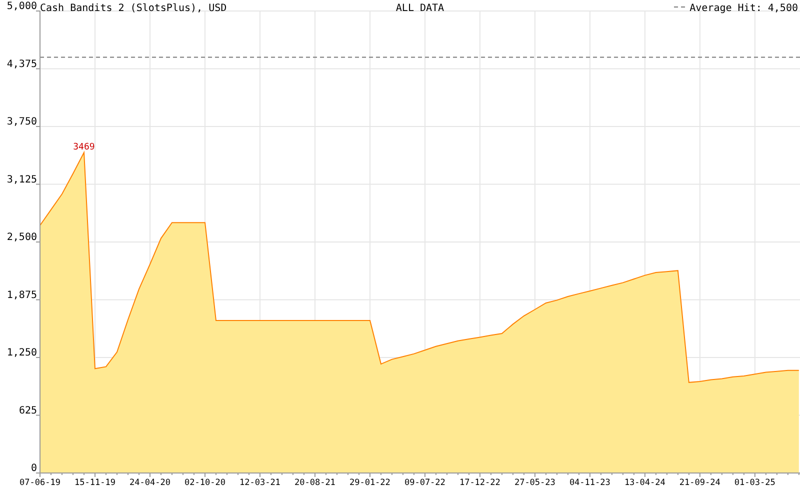 This screenshot has height=490, width=800. What do you see at coordinates (21, 353) in the screenshot?
I see `y-tick-label: 1,250` at bounding box center [21, 353].